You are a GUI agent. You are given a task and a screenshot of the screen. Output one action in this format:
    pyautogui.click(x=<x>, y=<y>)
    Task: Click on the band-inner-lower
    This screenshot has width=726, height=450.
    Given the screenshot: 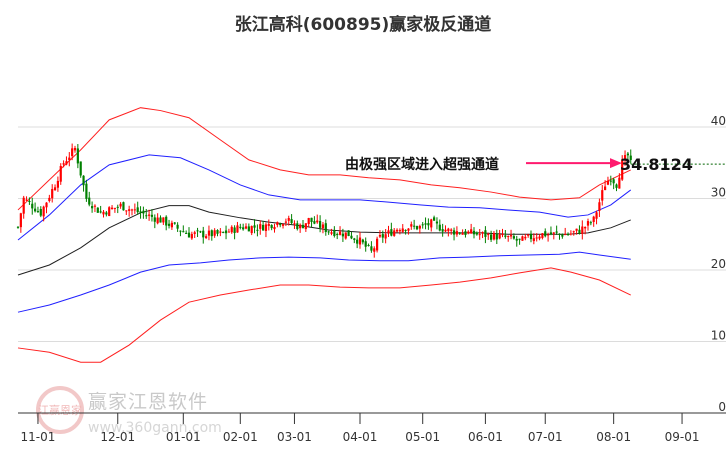 What is the action you would take?
    pyautogui.click(x=324, y=282)
    